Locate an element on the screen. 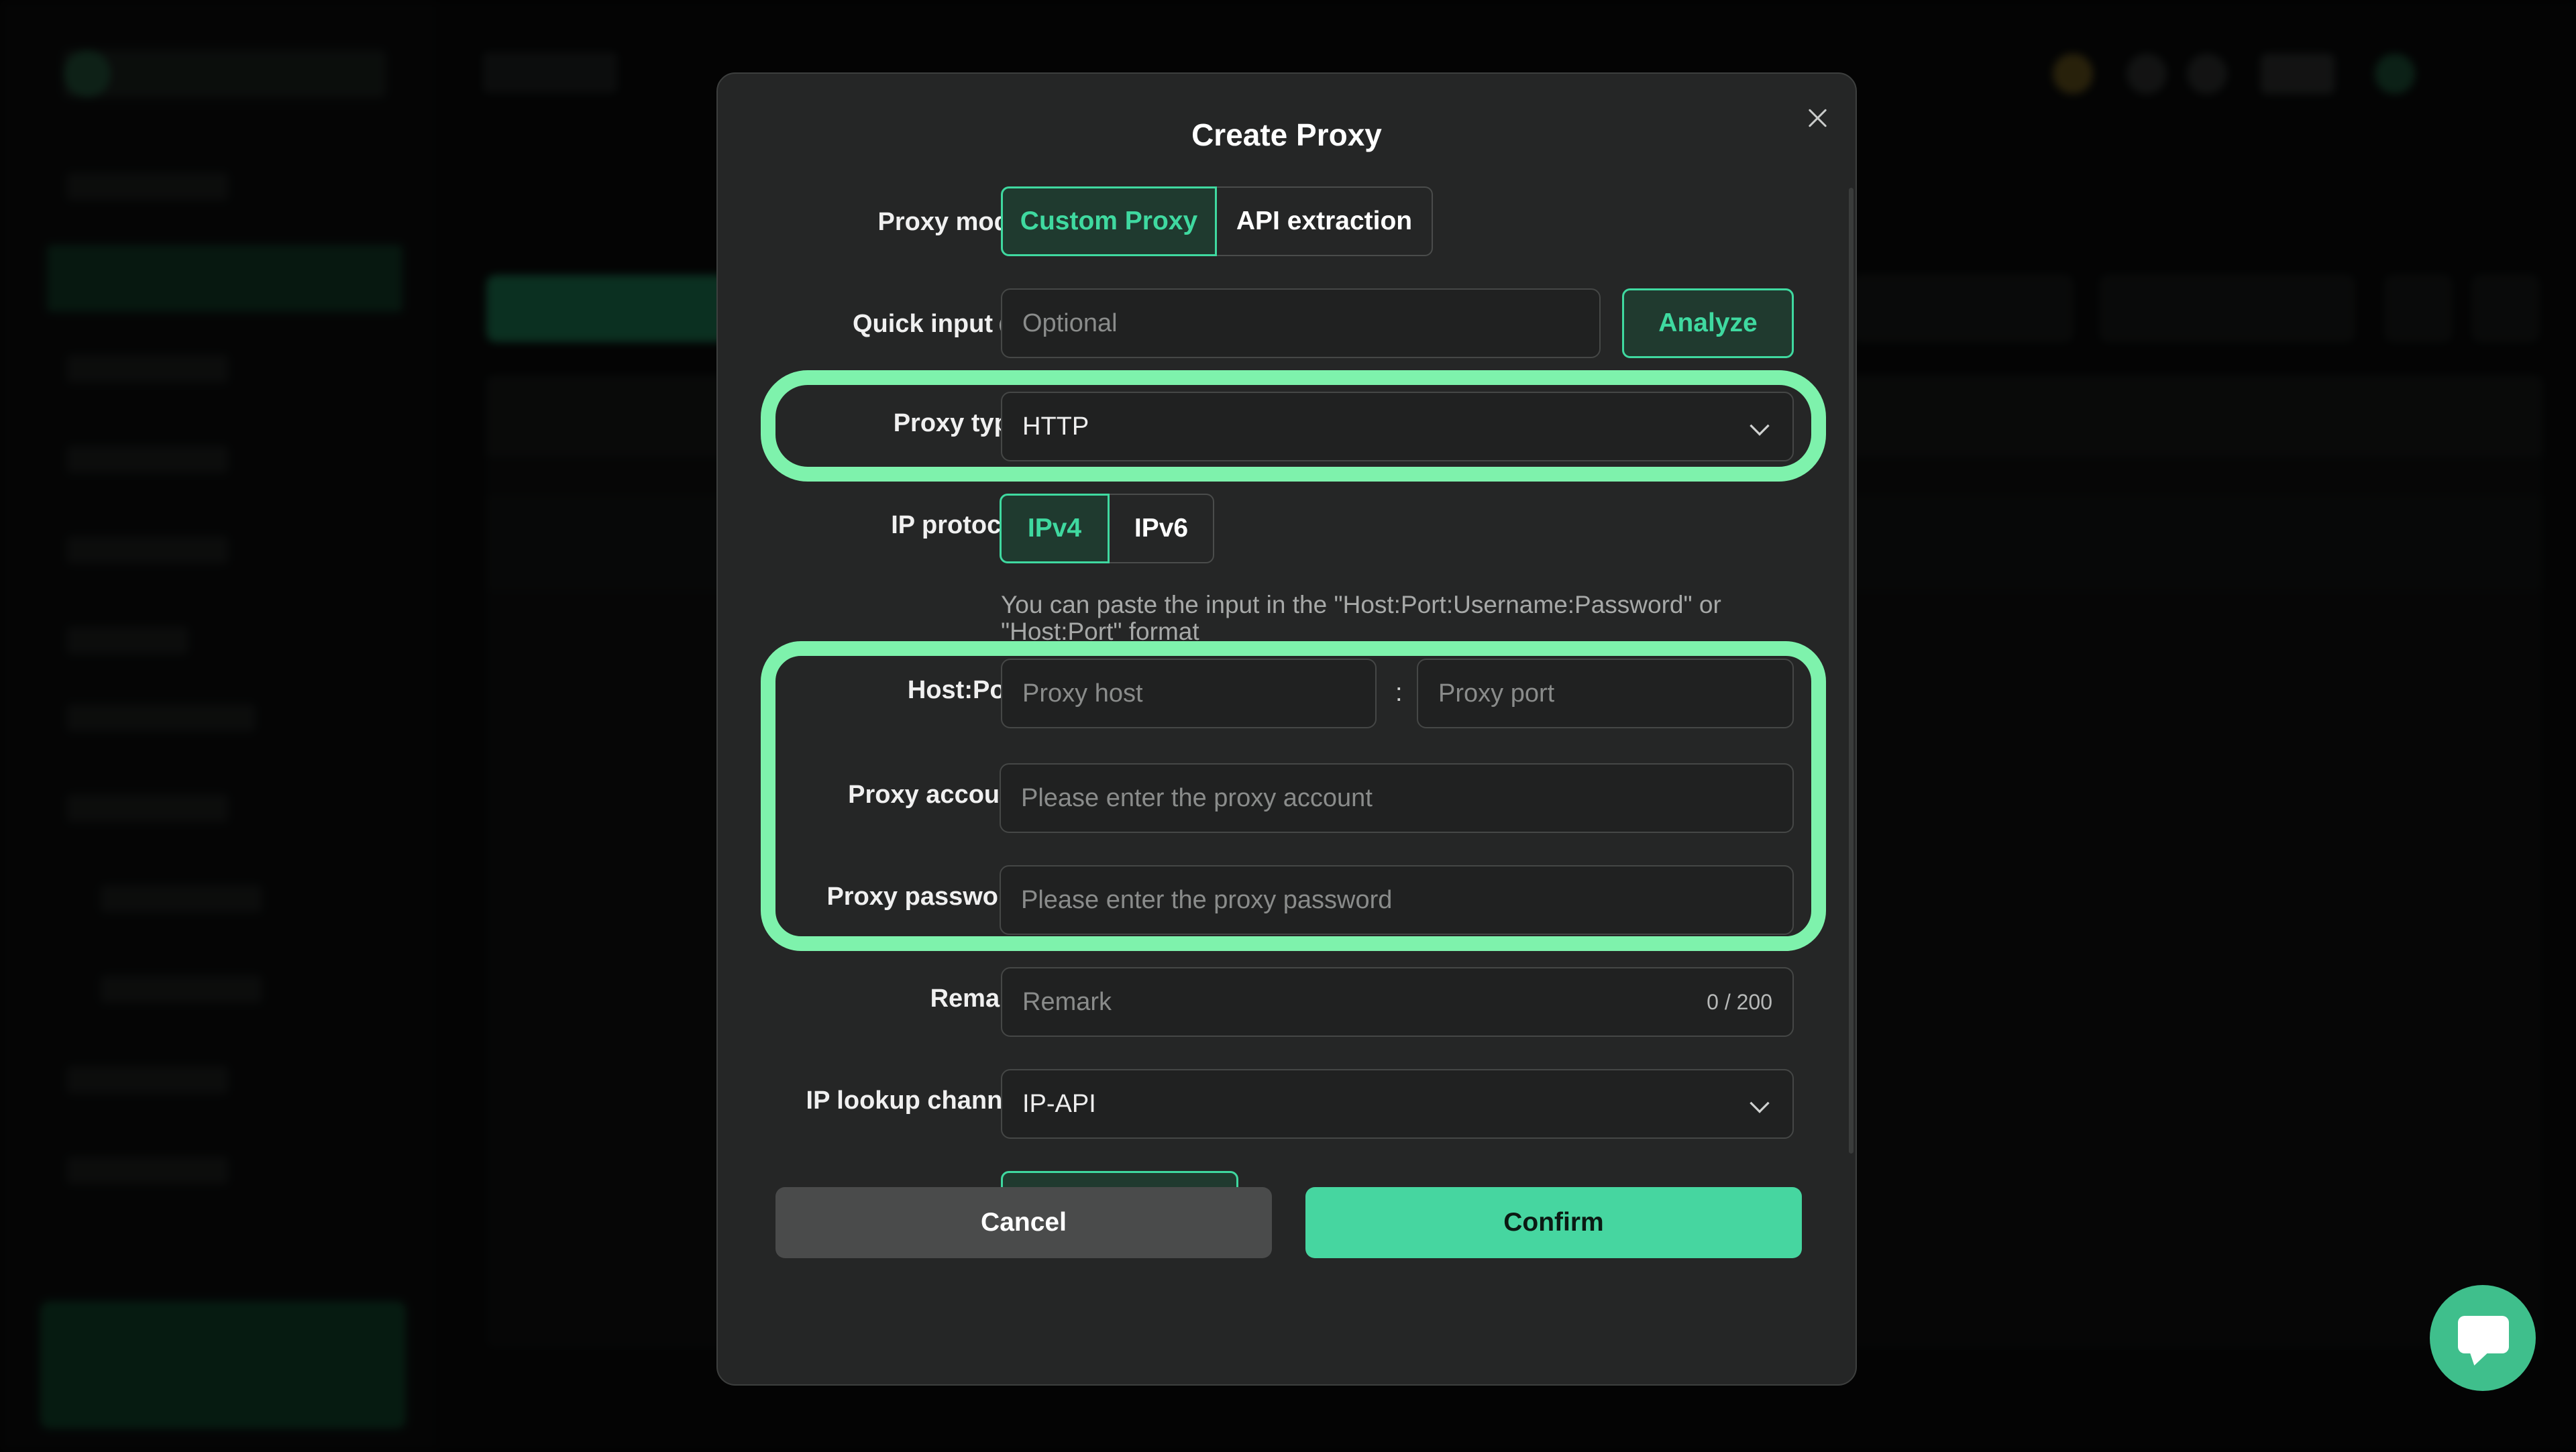 The height and width of the screenshot is (1452, 2576). quick-input-label: Quick input? is located at coordinates (938, 324).